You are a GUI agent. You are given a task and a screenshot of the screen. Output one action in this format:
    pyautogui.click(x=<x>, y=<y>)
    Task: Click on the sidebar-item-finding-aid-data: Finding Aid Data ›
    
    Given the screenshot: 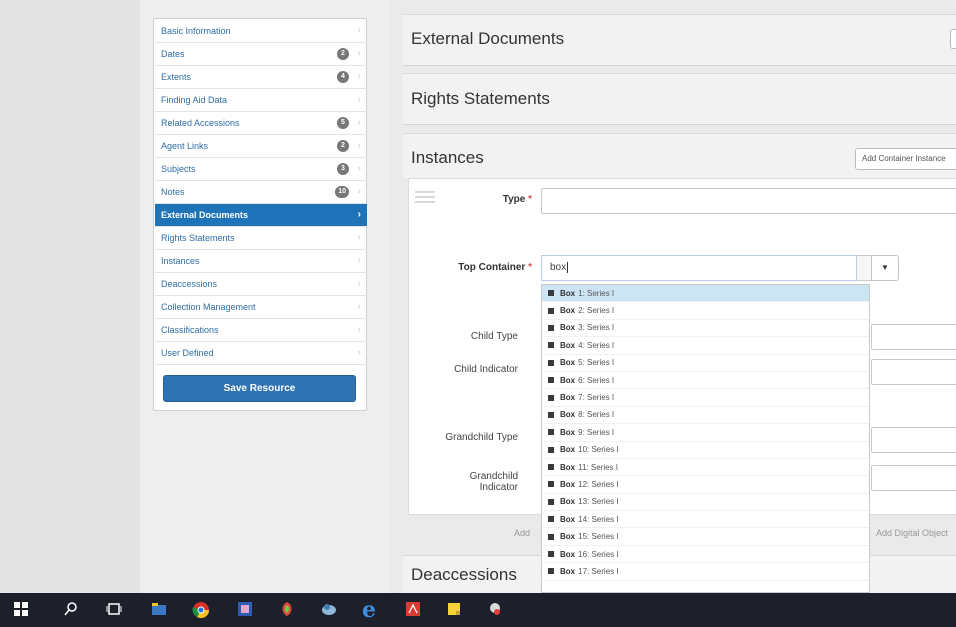 What is the action you would take?
    pyautogui.click(x=261, y=100)
    